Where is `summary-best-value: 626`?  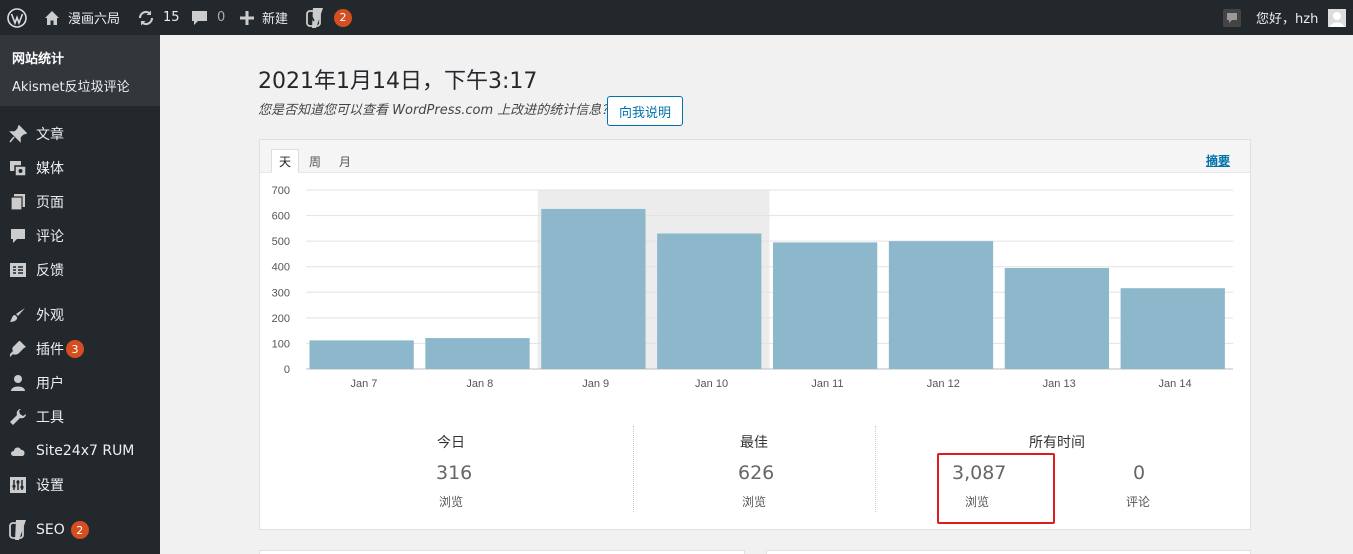 summary-best-value: 626 is located at coordinates (756, 473).